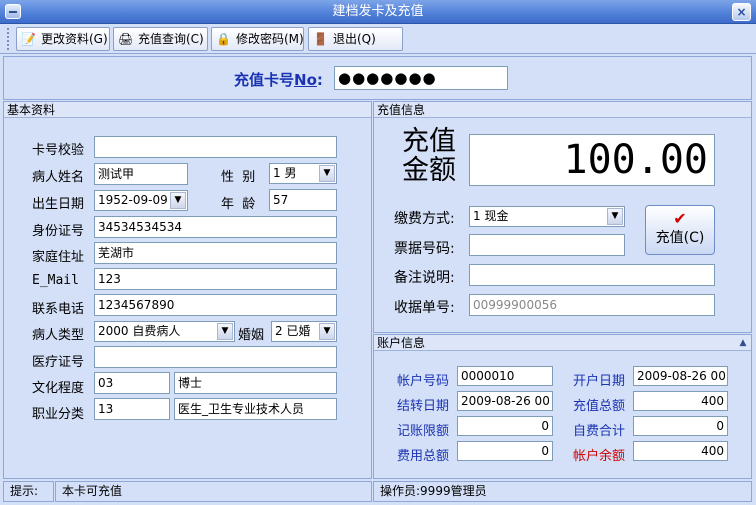  Describe the element at coordinates (215, 253) in the screenshot. I see `address-input: 芜湖市` at that location.